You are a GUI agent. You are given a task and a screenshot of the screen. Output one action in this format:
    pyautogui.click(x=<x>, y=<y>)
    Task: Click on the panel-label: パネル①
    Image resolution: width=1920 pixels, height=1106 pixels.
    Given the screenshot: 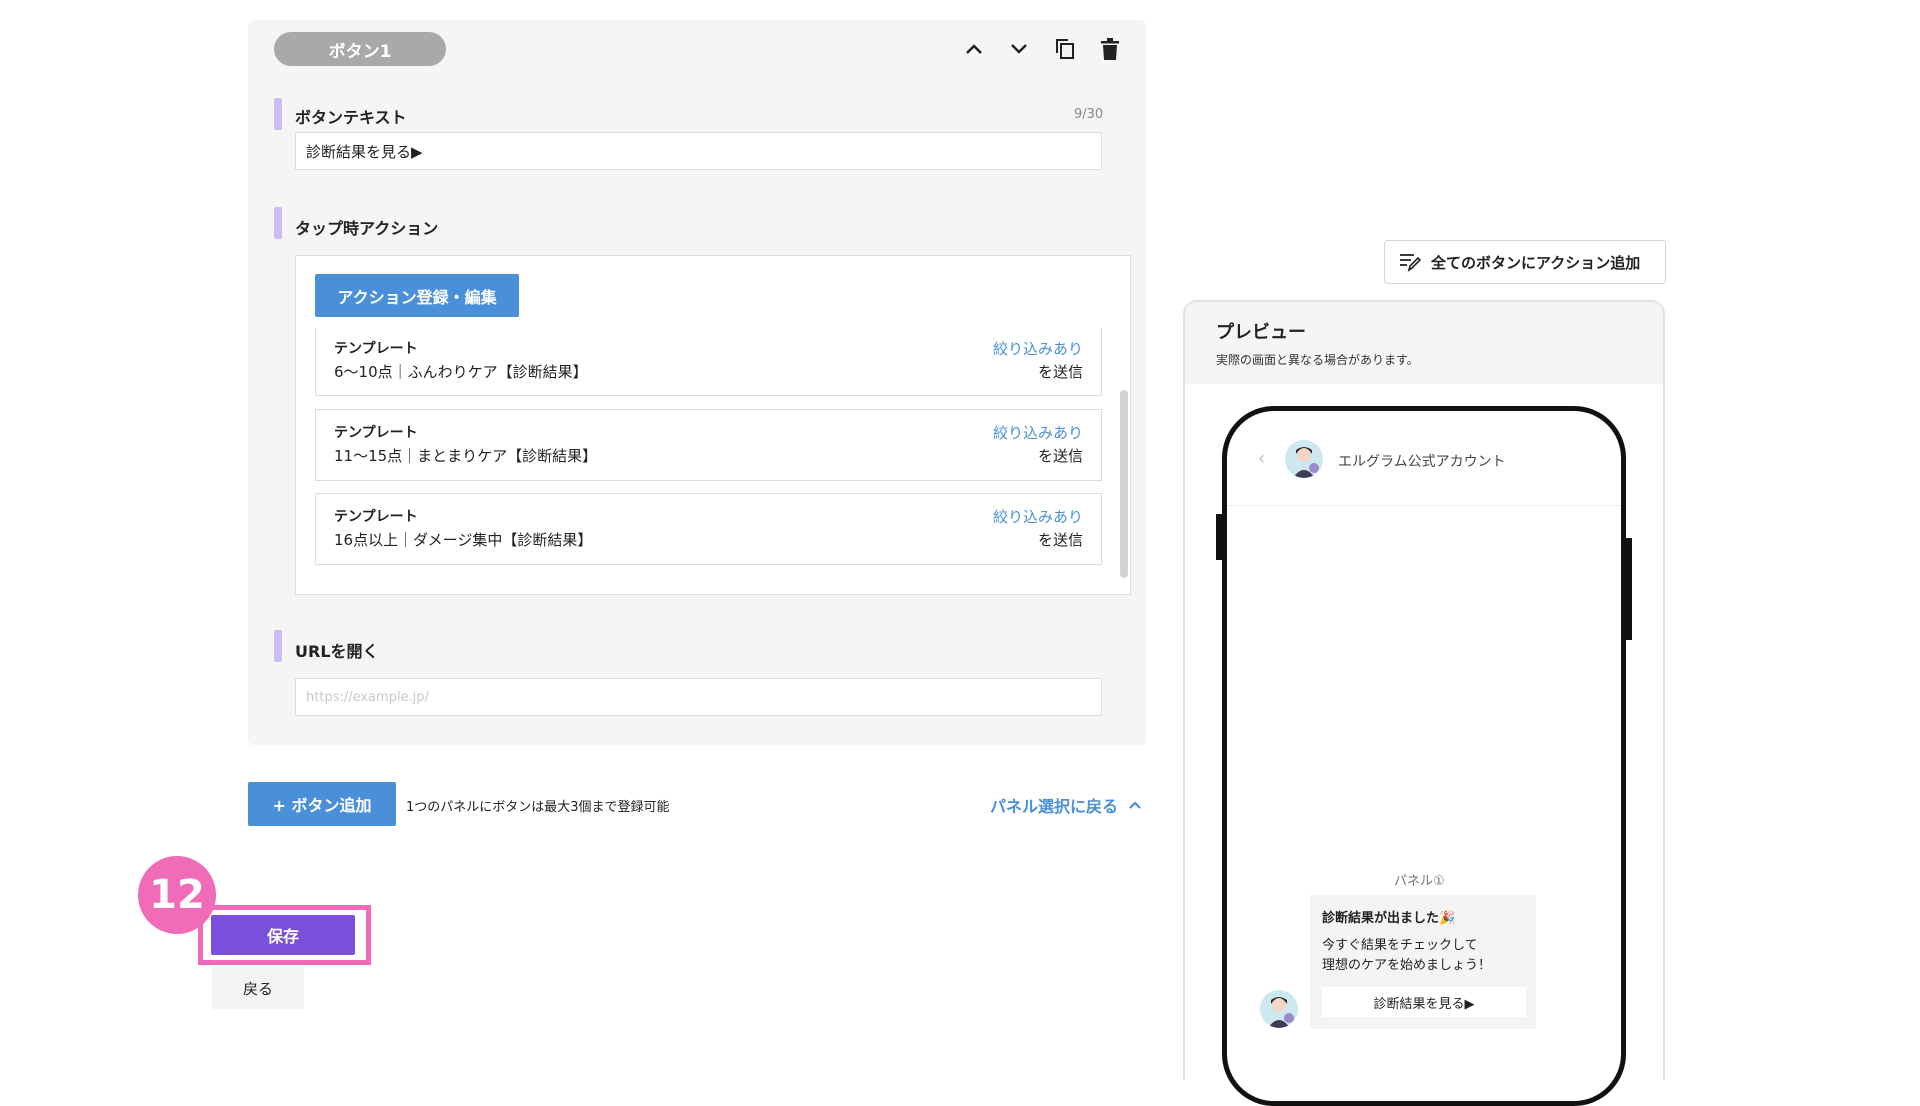 What is the action you would take?
    pyautogui.click(x=1419, y=881)
    